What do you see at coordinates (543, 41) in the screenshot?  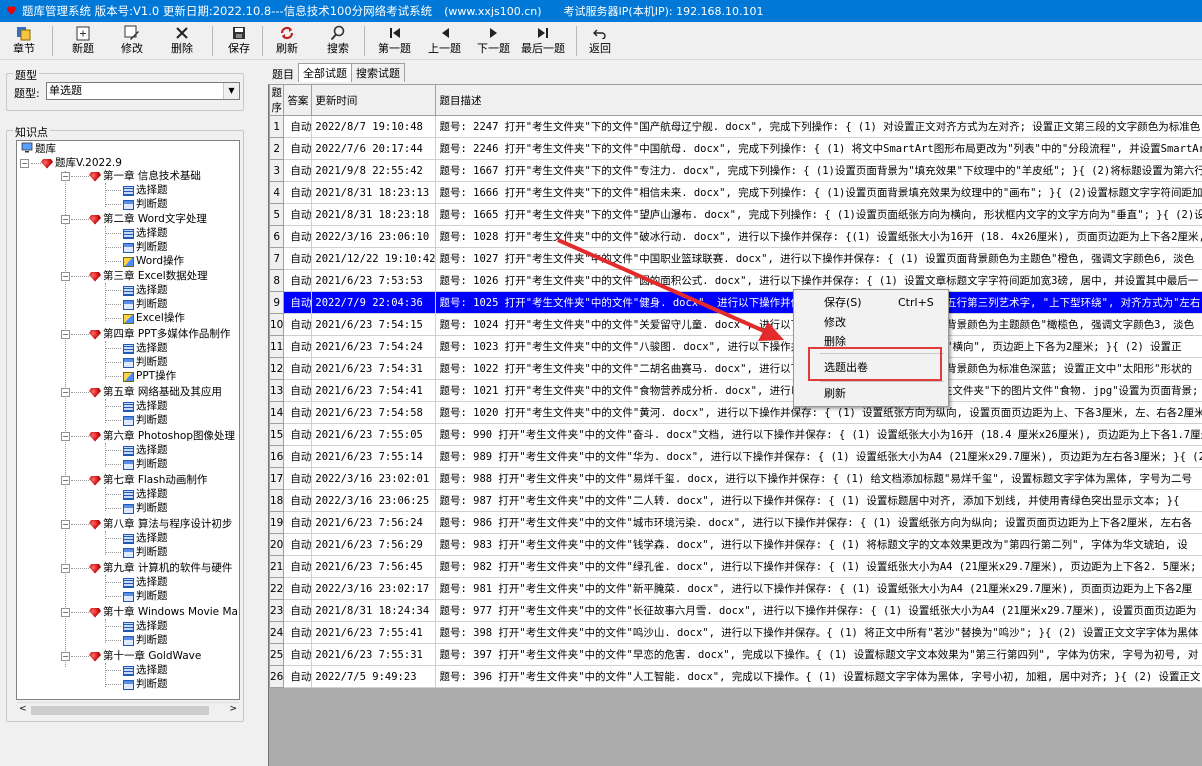 I see `last-question-button: 最后一题` at bounding box center [543, 41].